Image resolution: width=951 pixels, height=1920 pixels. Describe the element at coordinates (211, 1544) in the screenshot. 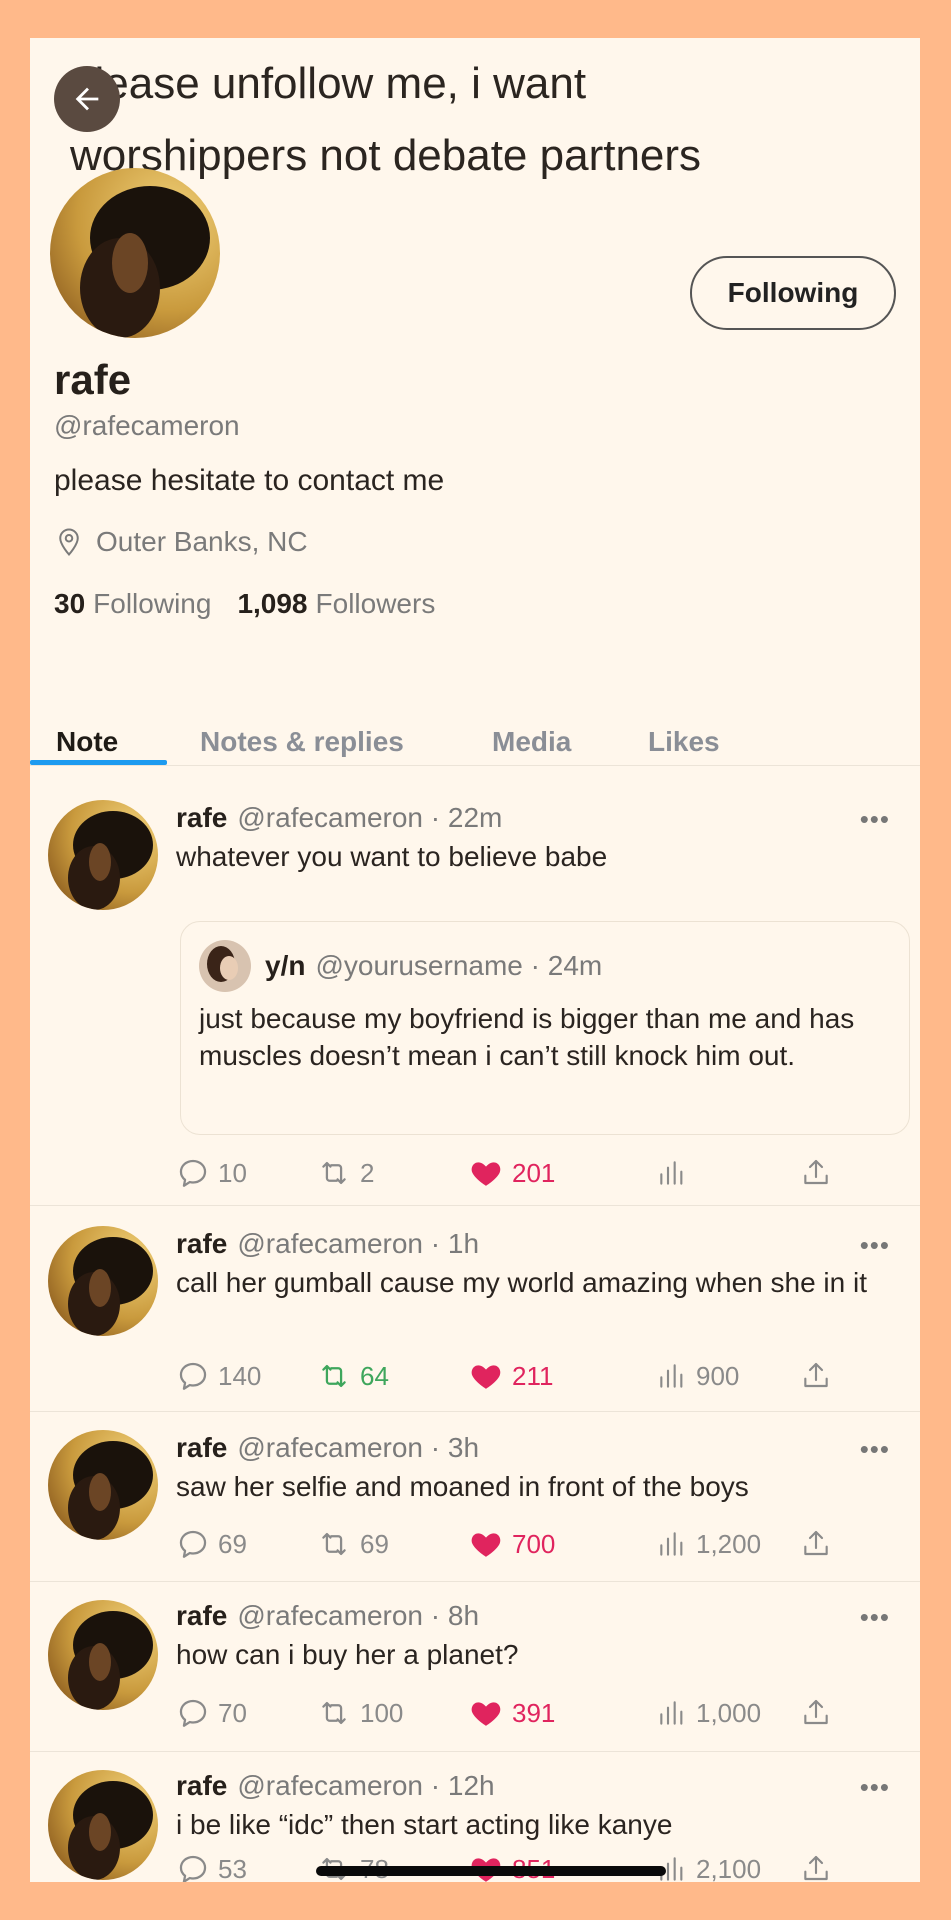

I see `reply-button: 69` at that location.